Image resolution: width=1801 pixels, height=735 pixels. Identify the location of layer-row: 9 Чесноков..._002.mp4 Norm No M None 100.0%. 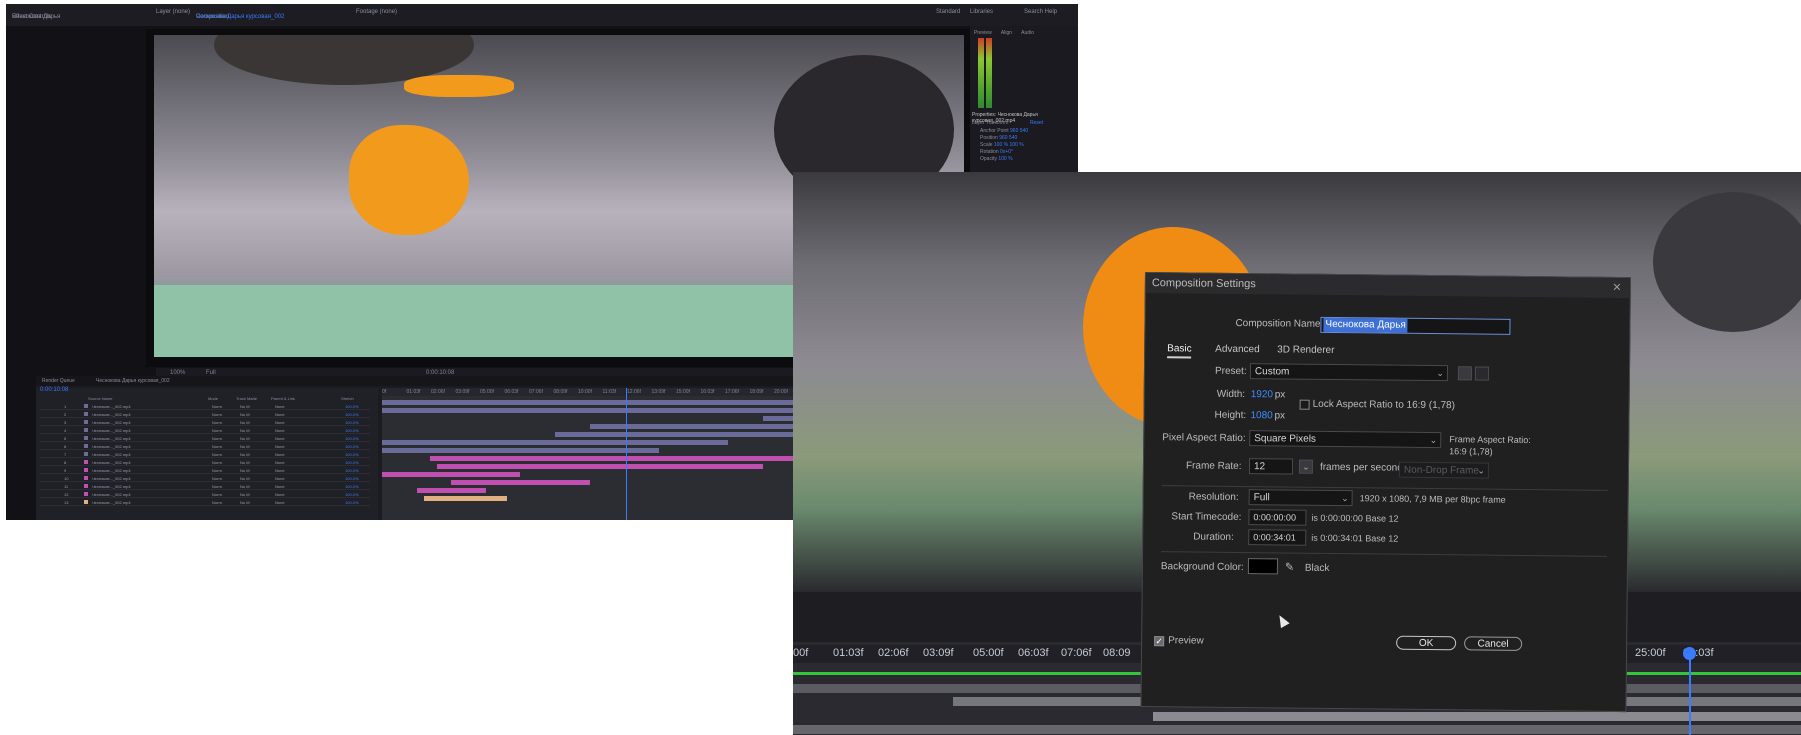
(205, 471).